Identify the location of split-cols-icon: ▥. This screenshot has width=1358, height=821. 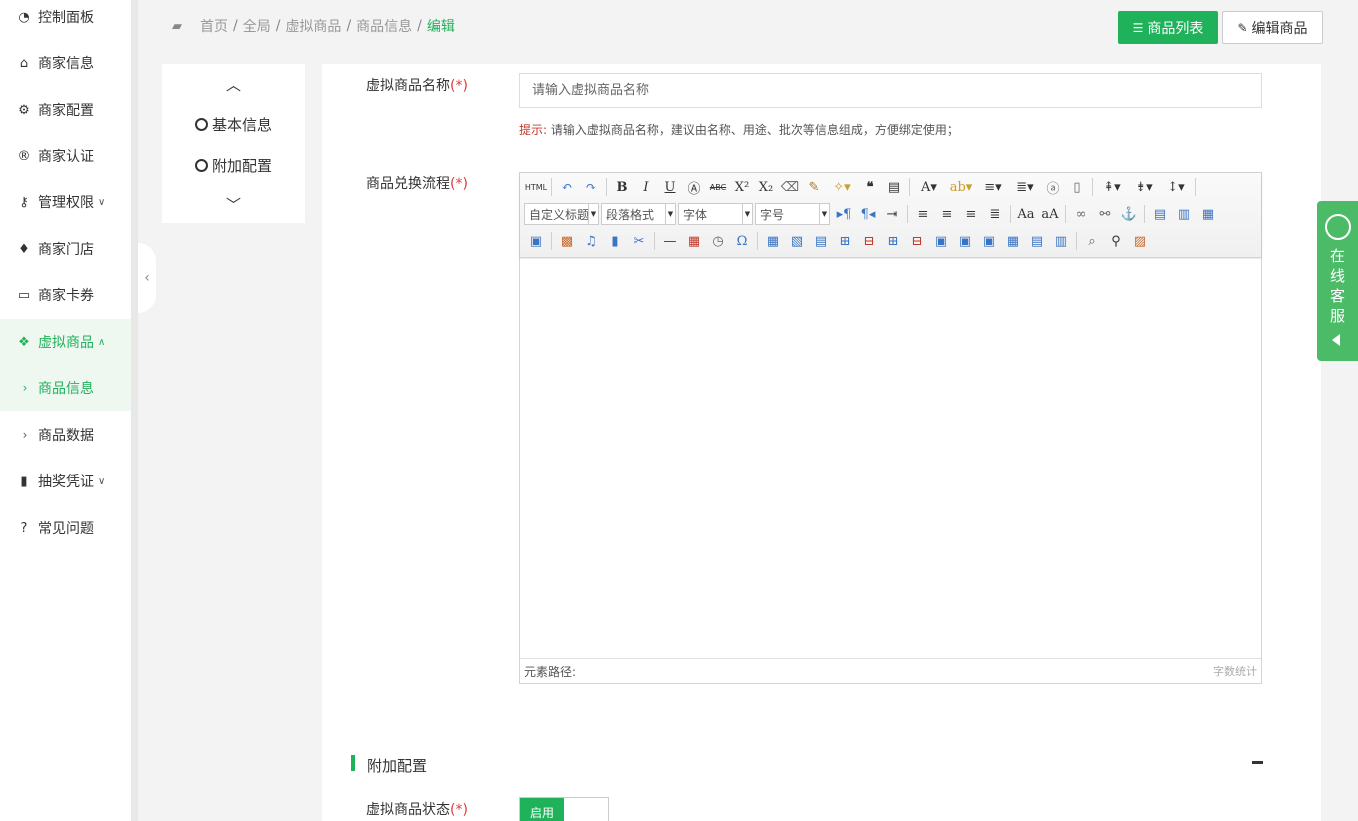
(1061, 241).